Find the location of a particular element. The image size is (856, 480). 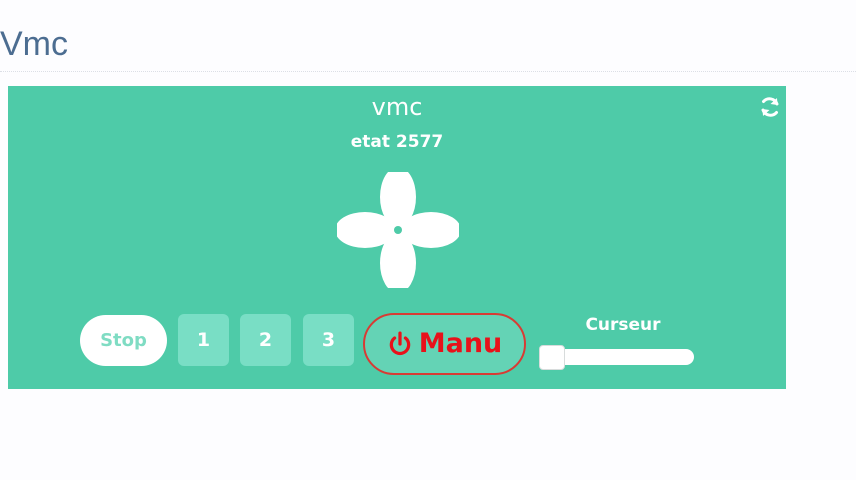

manual-mode-button: Manu is located at coordinates (444, 344).